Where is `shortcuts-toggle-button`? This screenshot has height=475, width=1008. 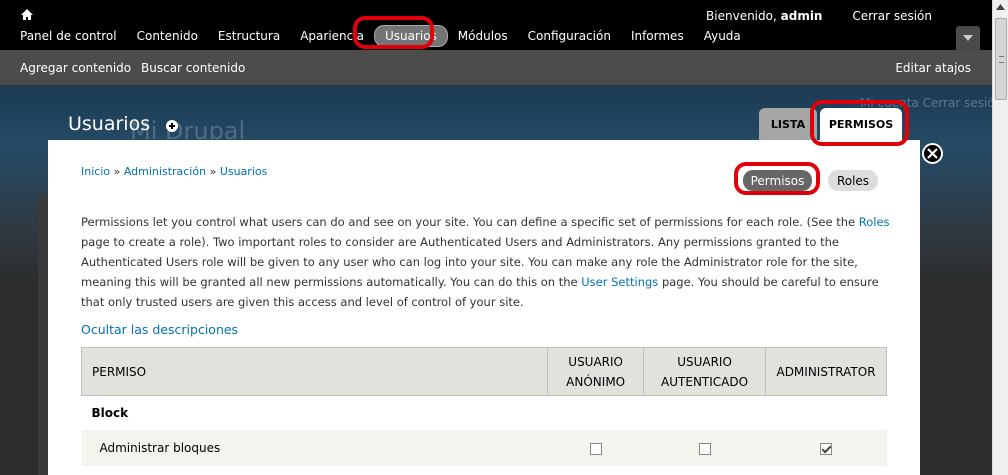 shortcuts-toggle-button is located at coordinates (968, 38).